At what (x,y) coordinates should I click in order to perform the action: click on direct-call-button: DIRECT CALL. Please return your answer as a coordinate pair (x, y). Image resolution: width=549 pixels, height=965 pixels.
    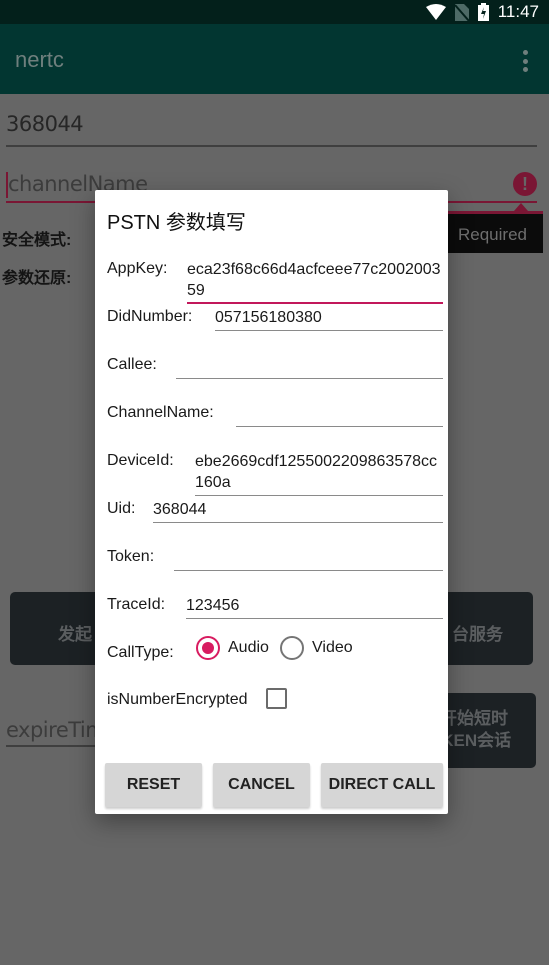
    Looking at the image, I should click on (382, 785).